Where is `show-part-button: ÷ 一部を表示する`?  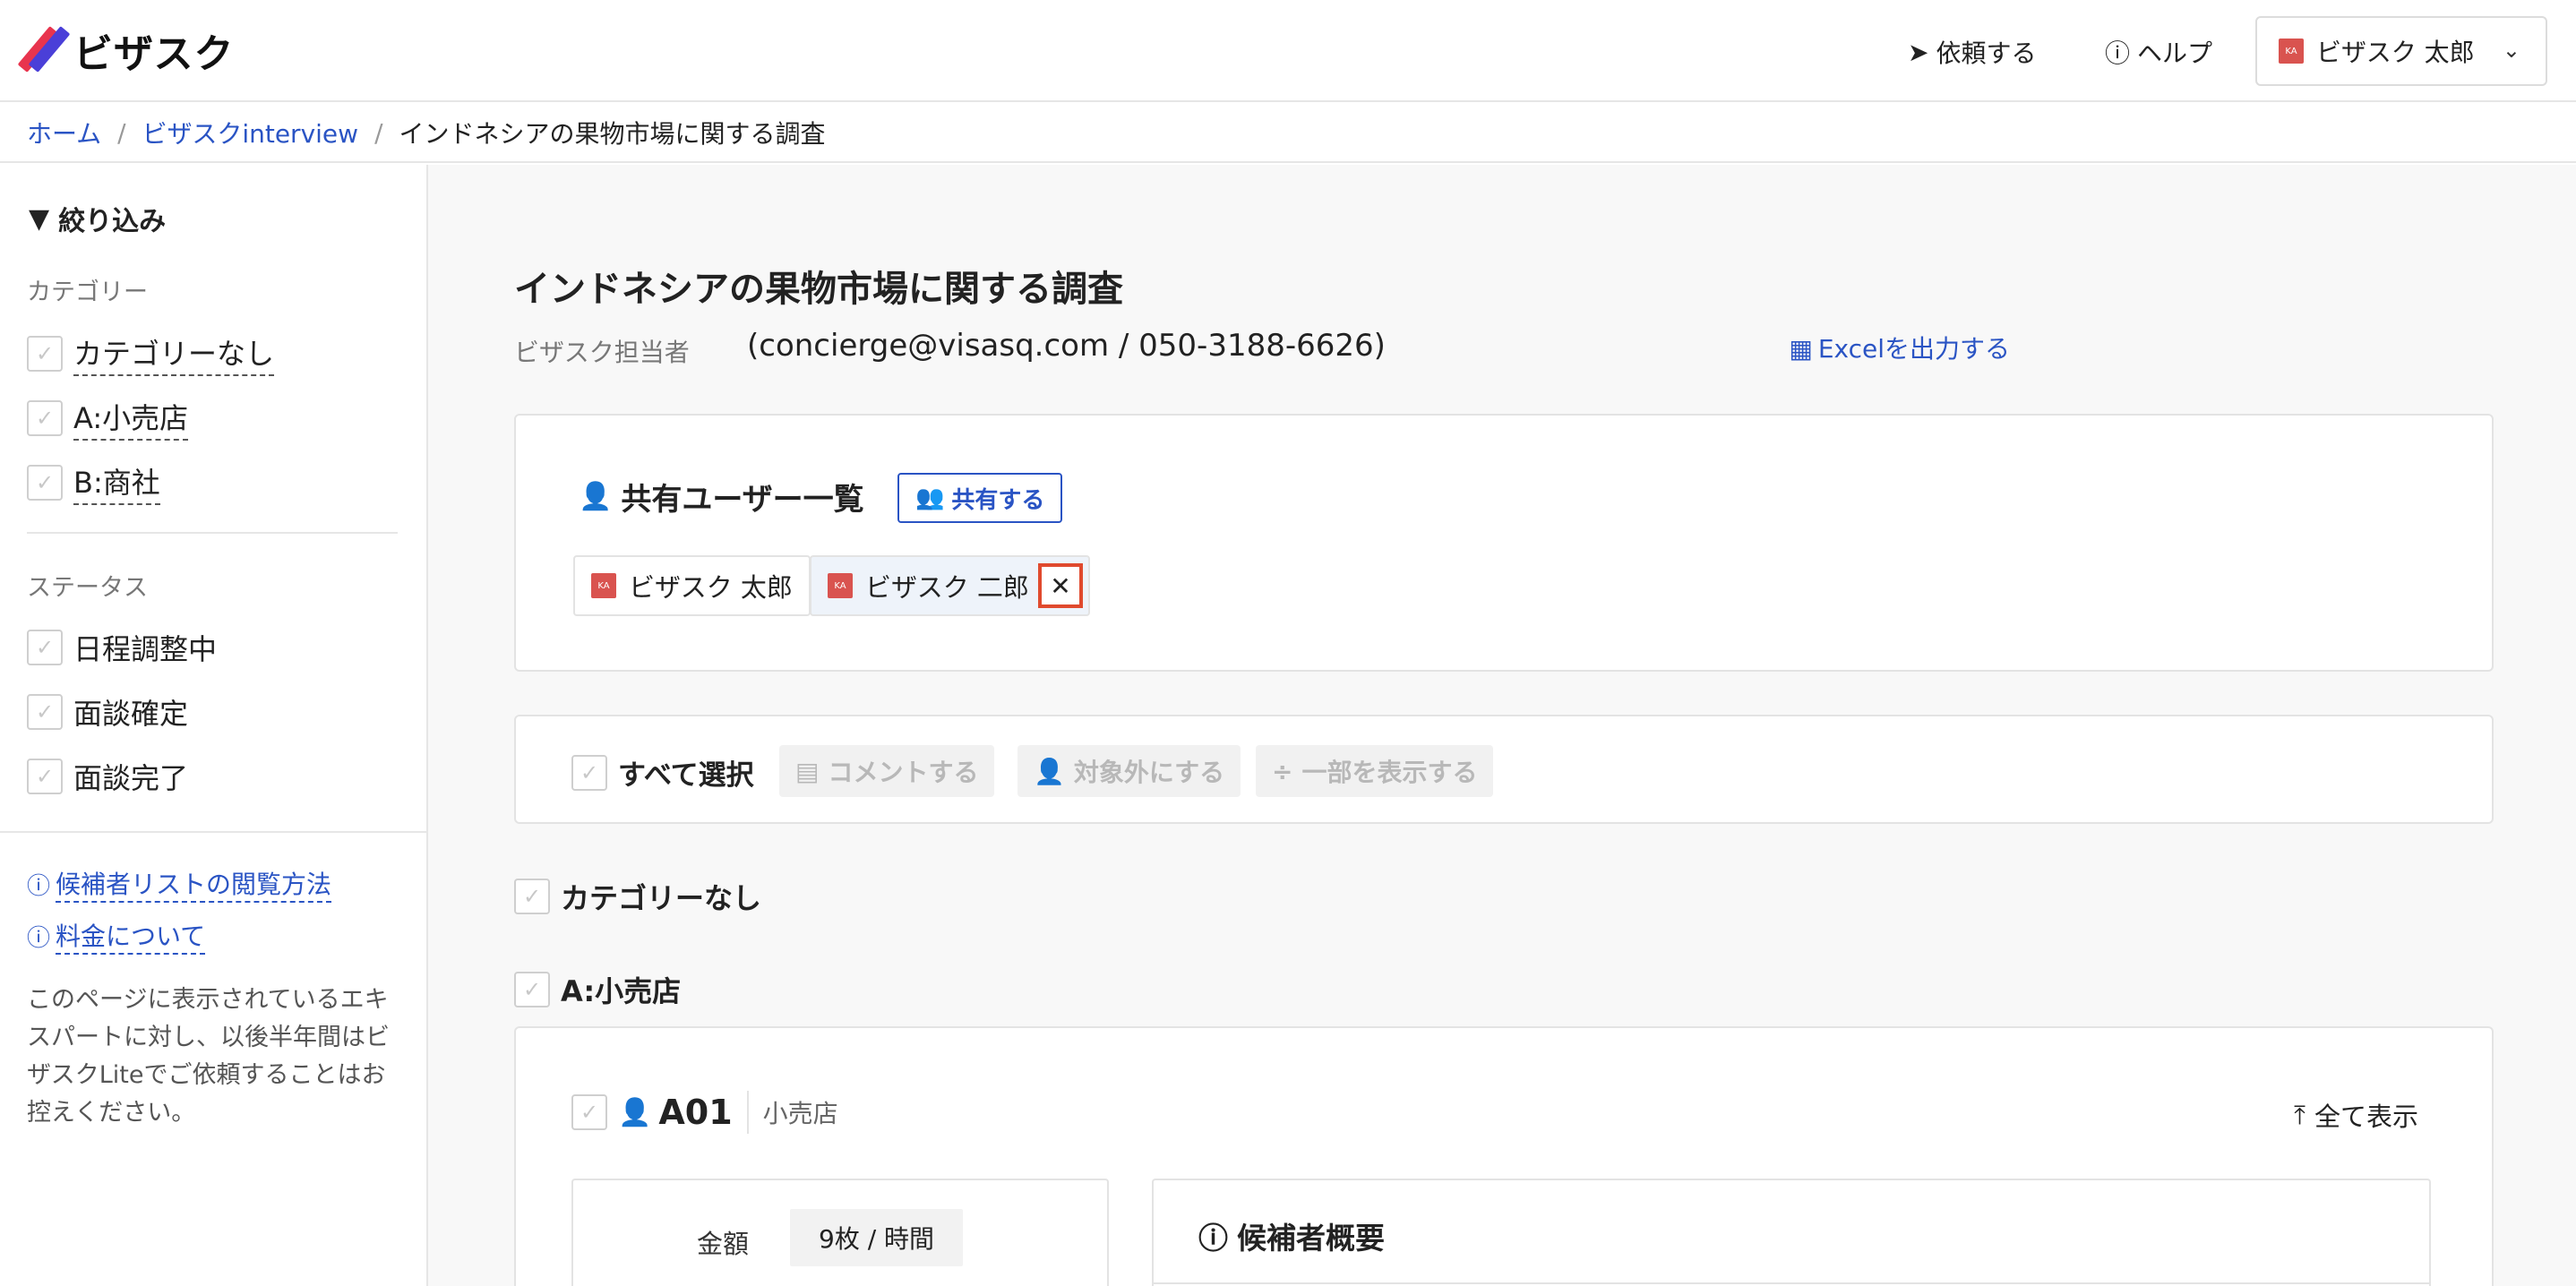 show-part-button: ÷ 一部を表示する is located at coordinates (1375, 771).